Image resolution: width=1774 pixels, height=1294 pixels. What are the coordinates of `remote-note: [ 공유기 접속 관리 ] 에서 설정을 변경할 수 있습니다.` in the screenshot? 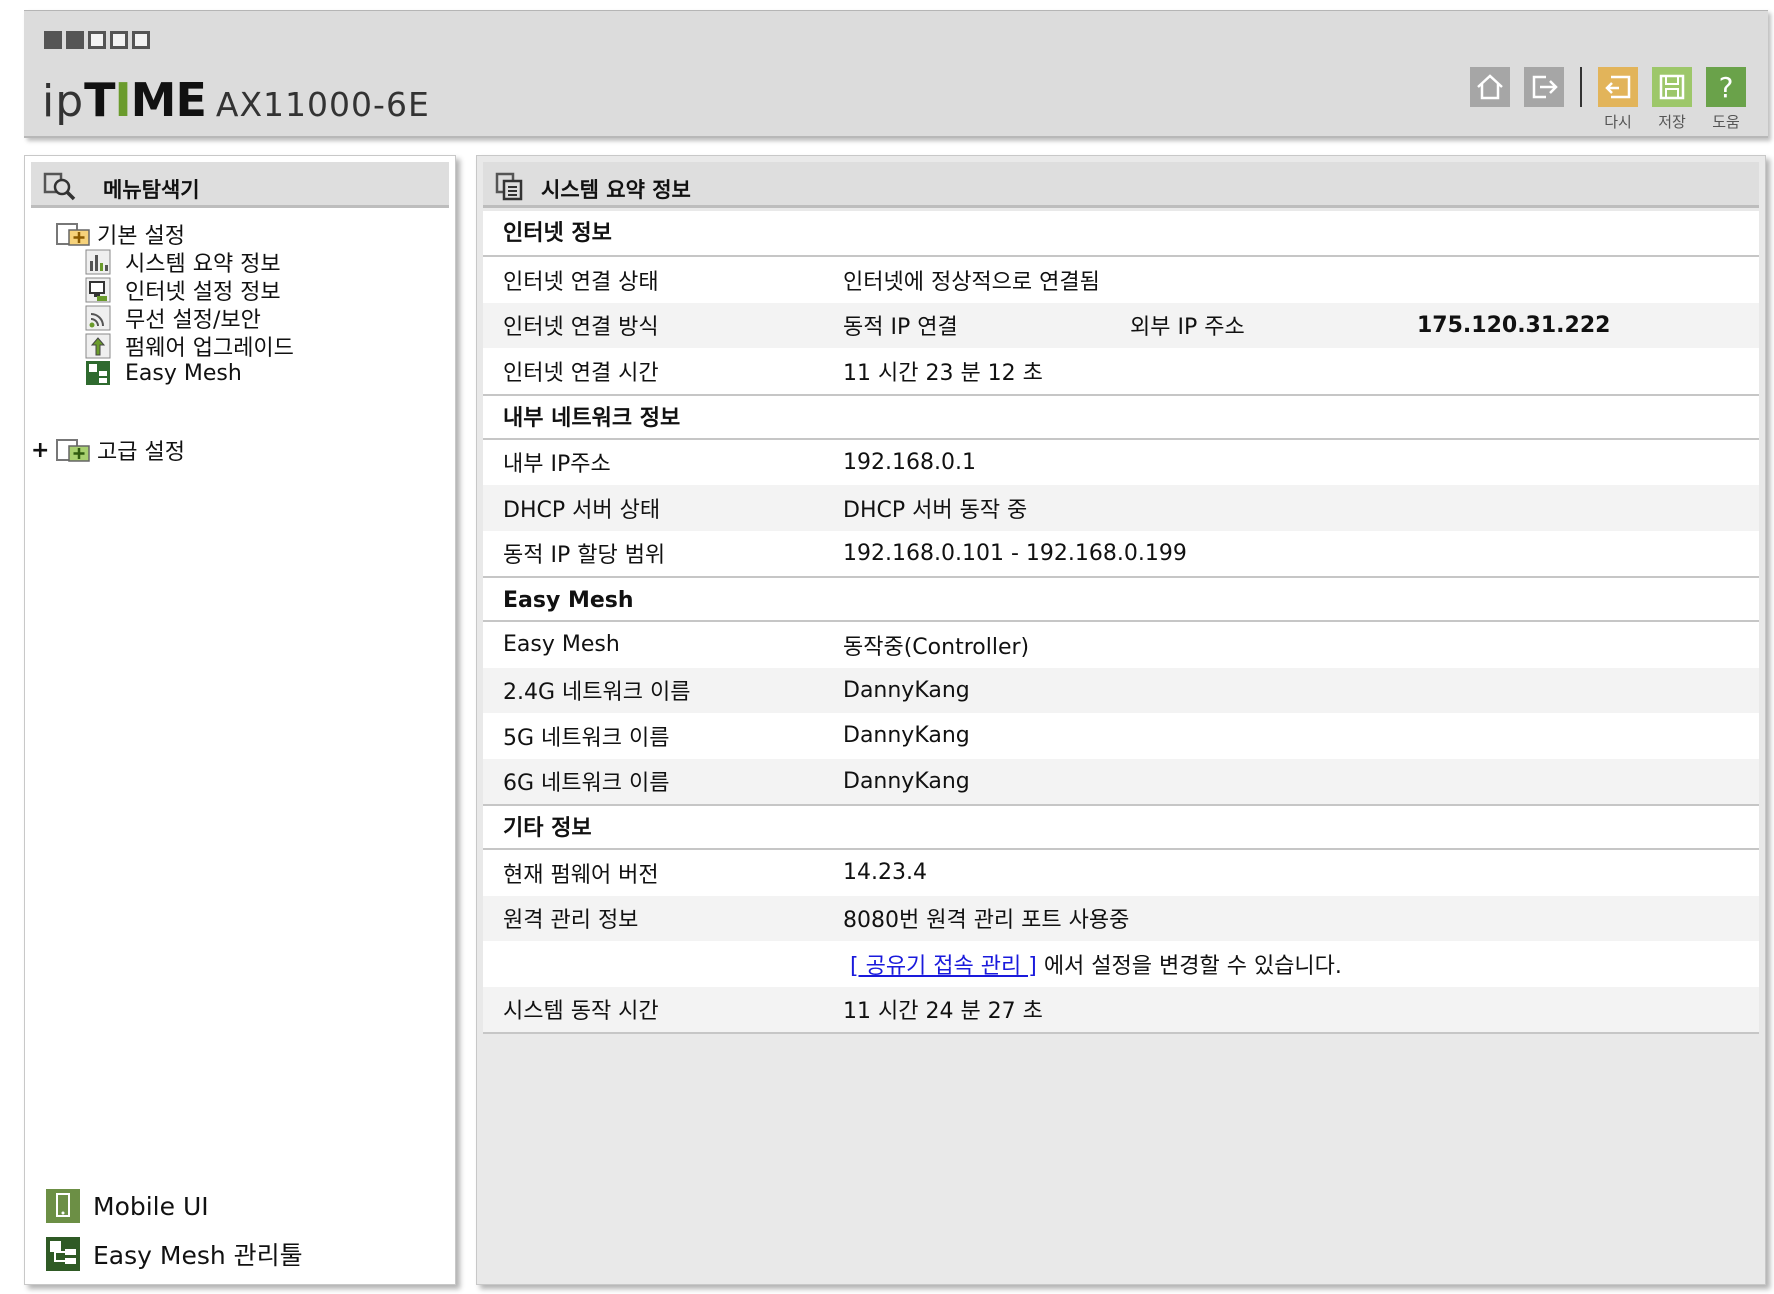 It's located at (1096, 964).